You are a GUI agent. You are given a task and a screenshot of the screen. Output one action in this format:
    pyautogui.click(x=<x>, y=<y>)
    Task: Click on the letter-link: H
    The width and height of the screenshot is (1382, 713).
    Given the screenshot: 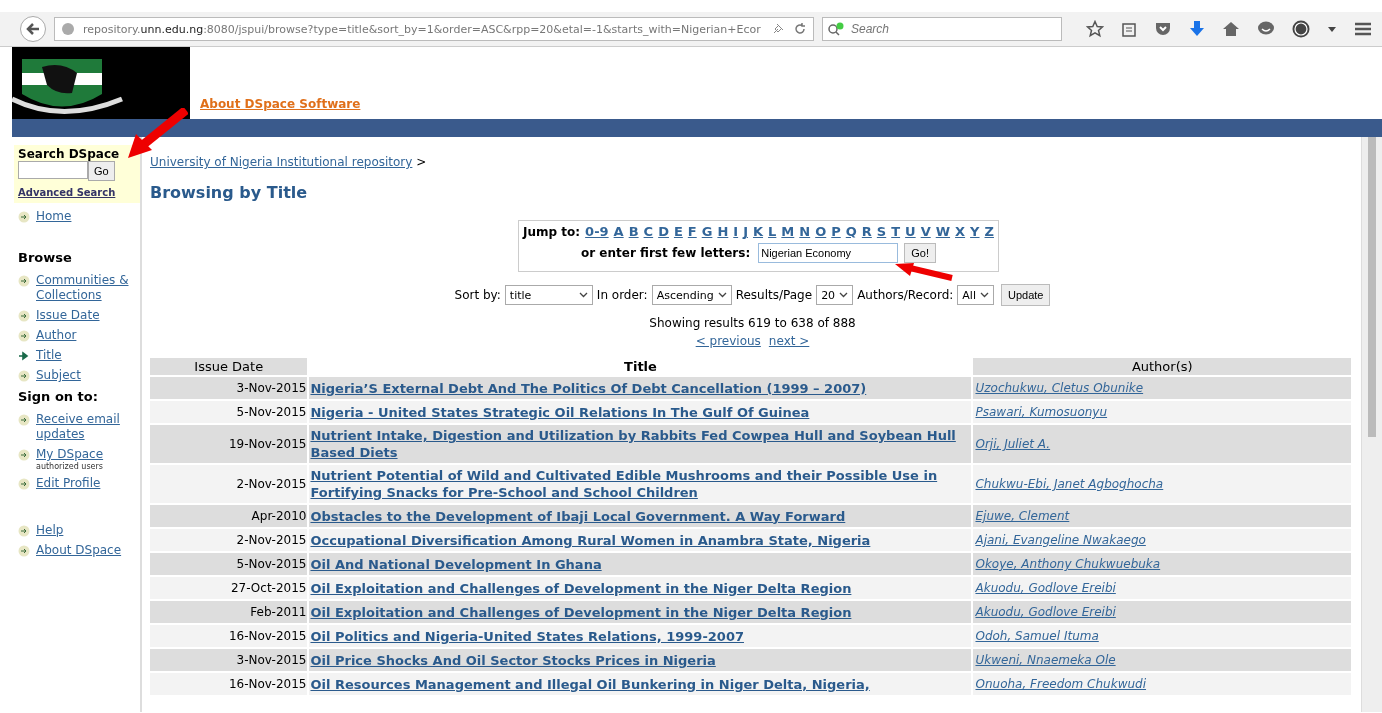 What is the action you would take?
    pyautogui.click(x=723, y=231)
    